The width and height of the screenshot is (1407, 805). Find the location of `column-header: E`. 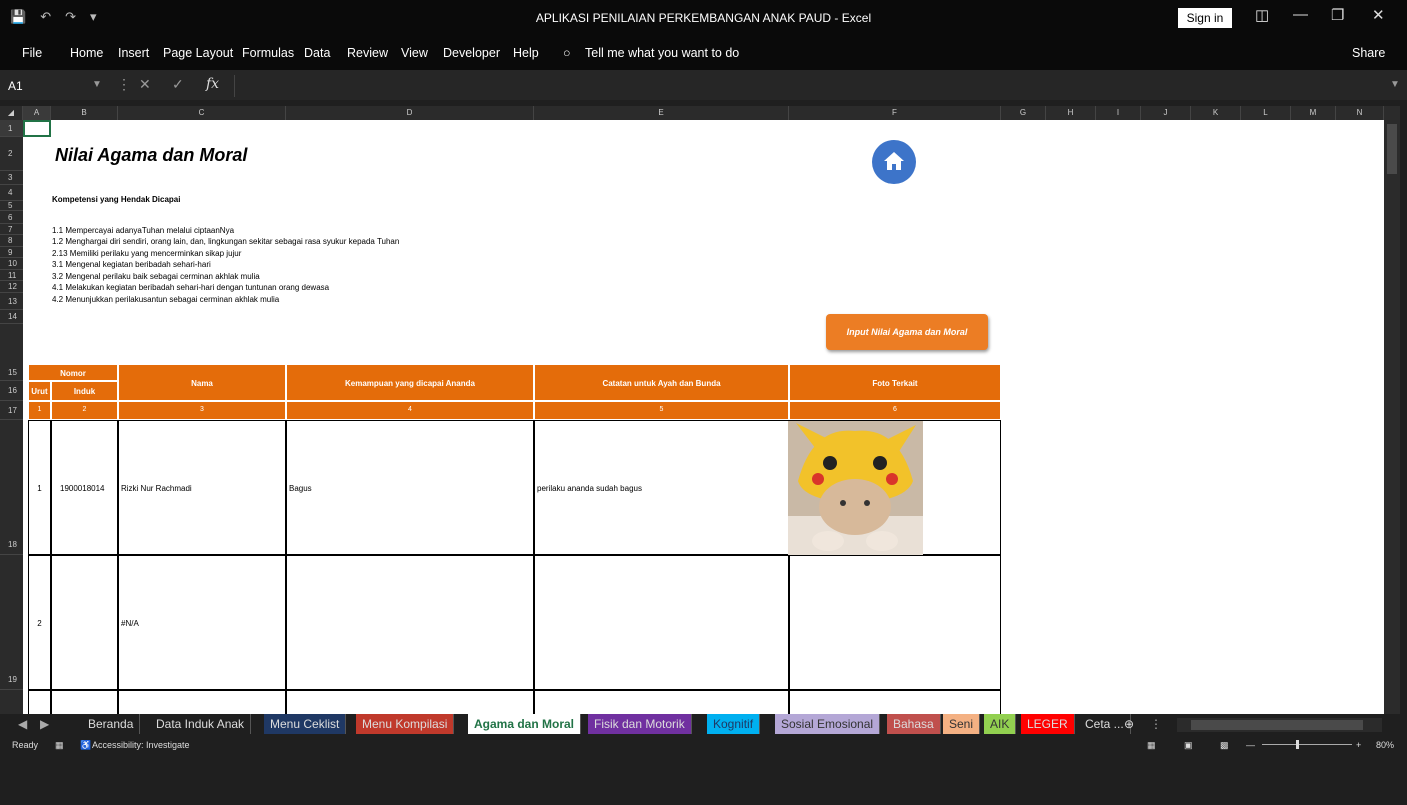

column-header: E is located at coordinates (661, 113).